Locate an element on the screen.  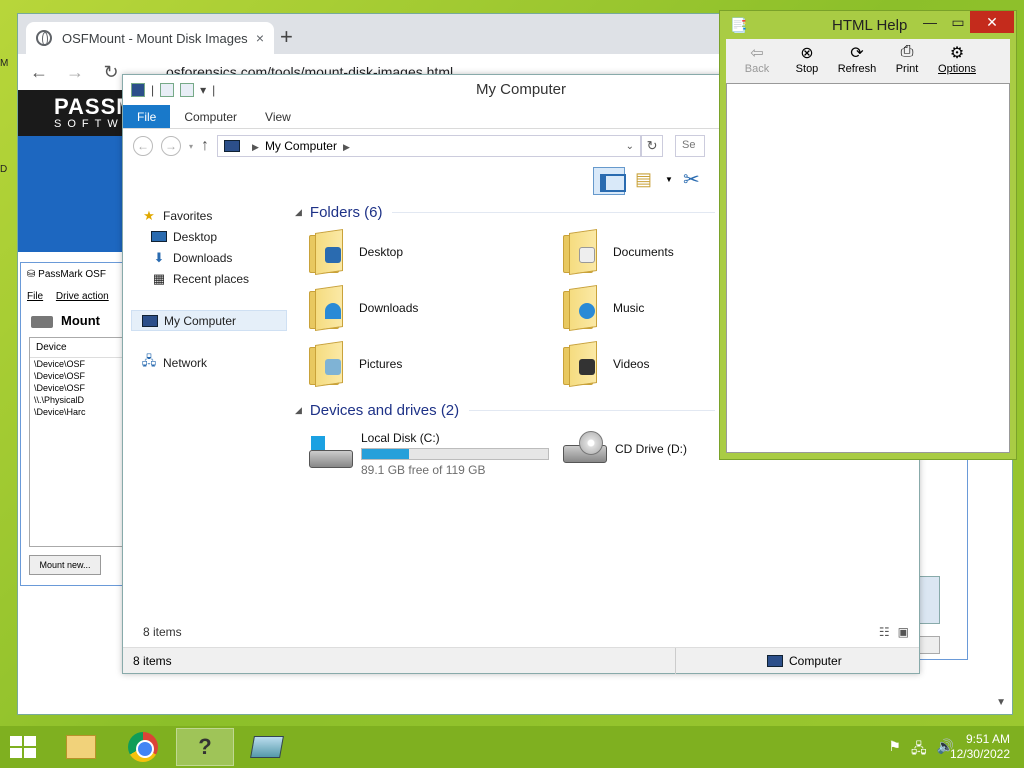
drive-tile-local-disk: Local Disk (C:) 89.1 GB free of 119 GB is located at coordinates (429, 454).